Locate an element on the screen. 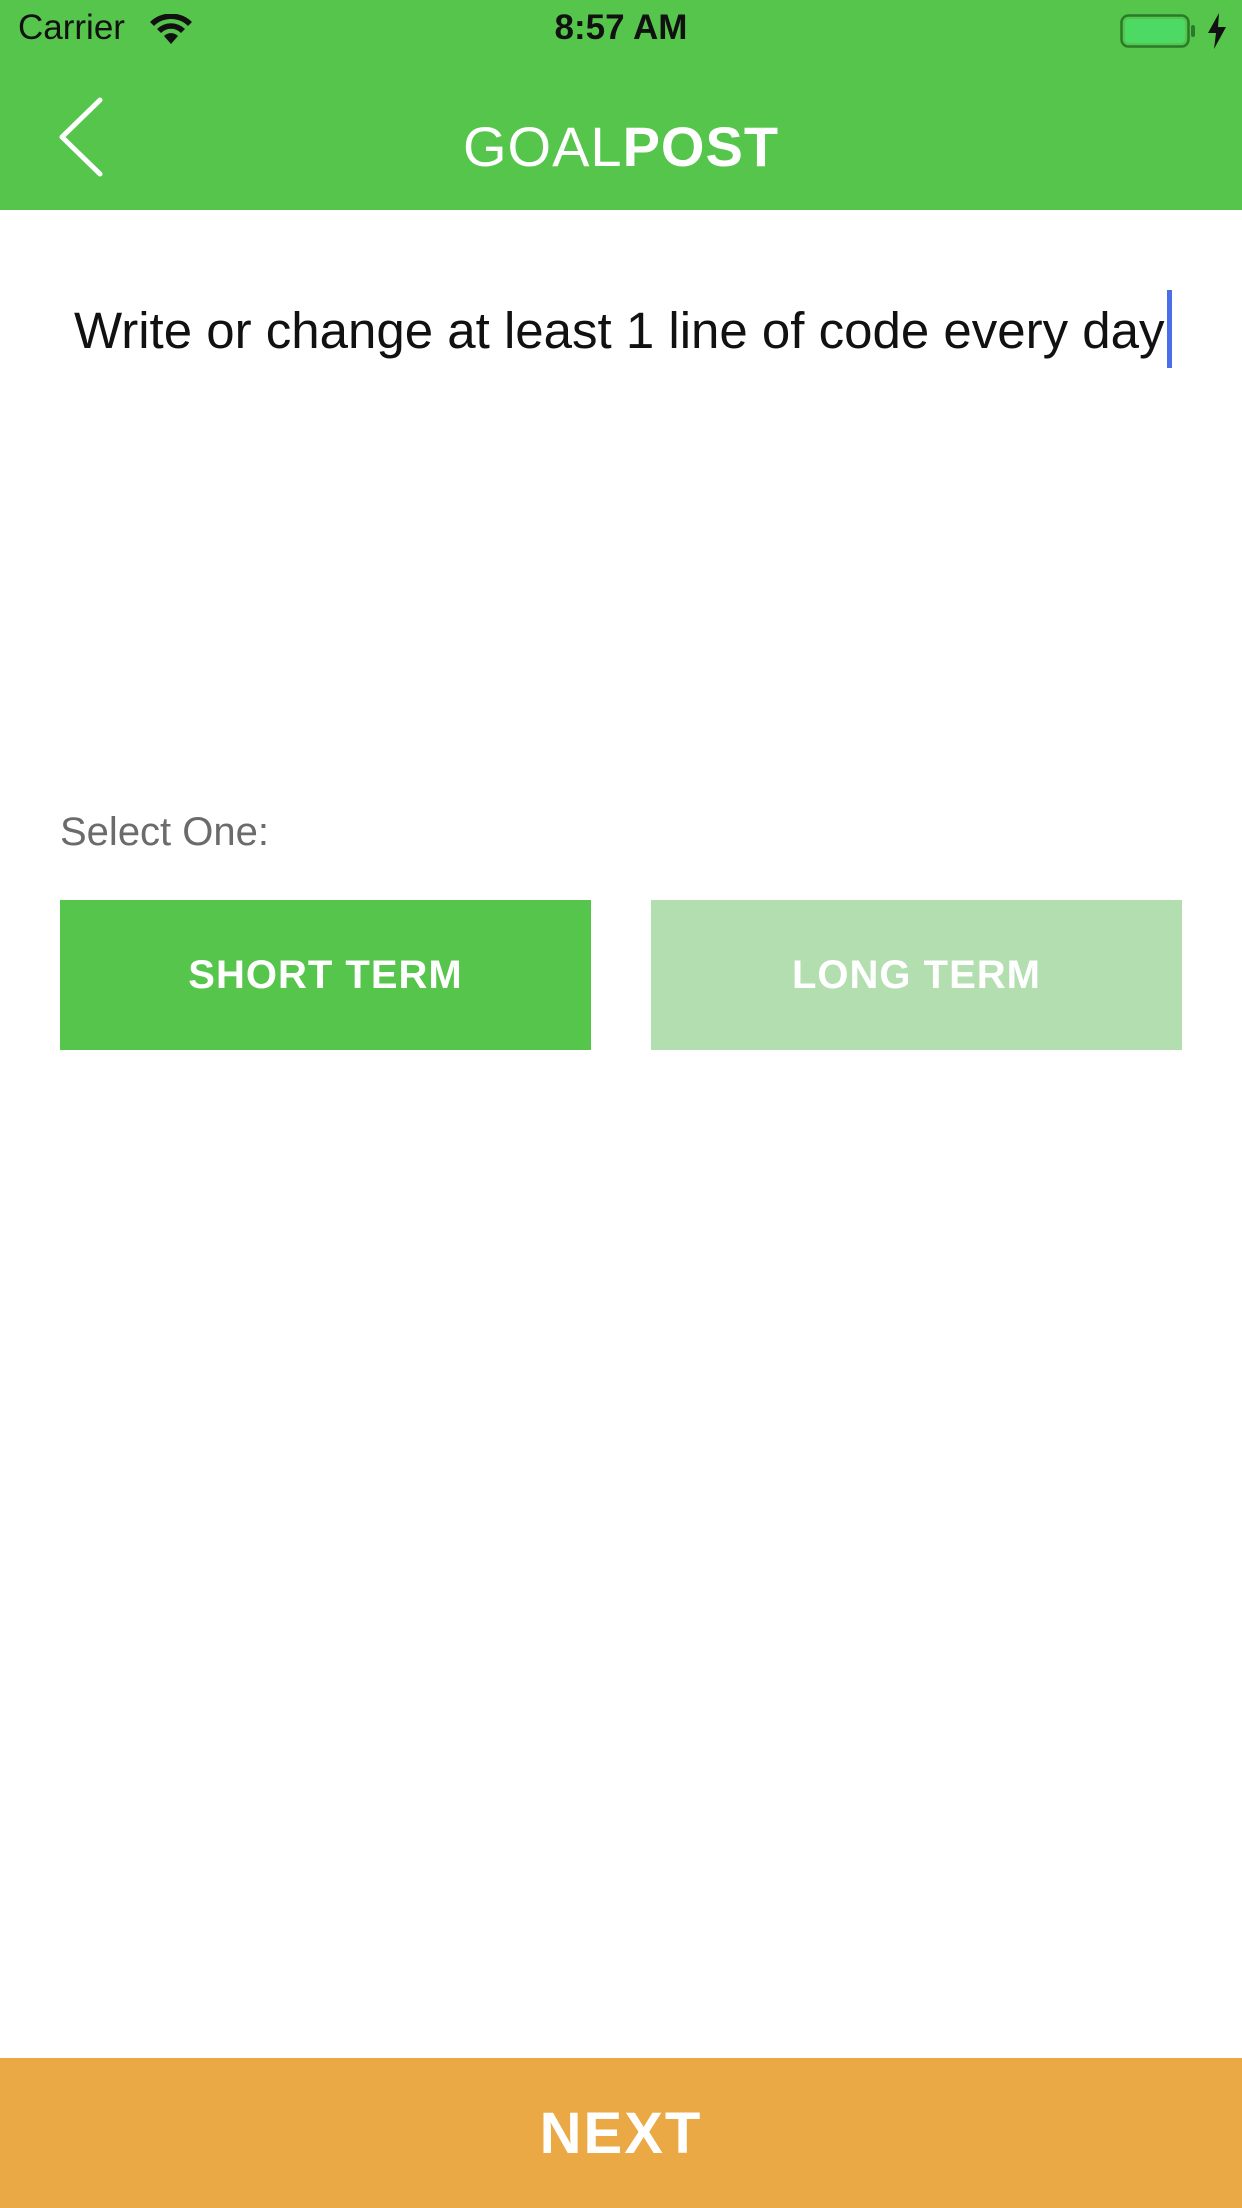 This screenshot has width=1242, height=2208. app-title: GOALPOST is located at coordinates (621, 146).